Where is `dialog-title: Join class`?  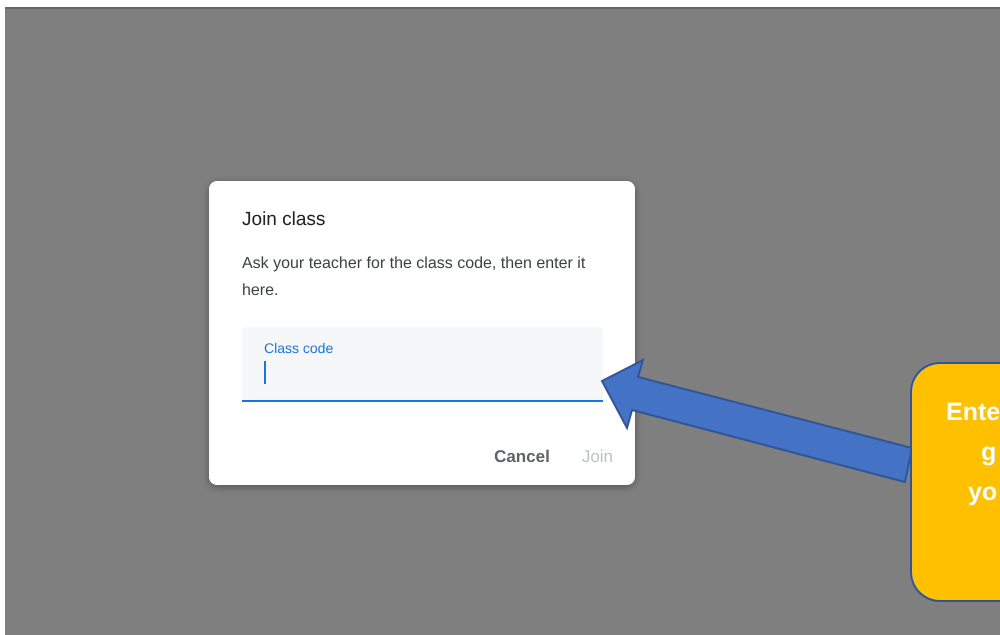
dialog-title: Join class is located at coordinates (284, 220).